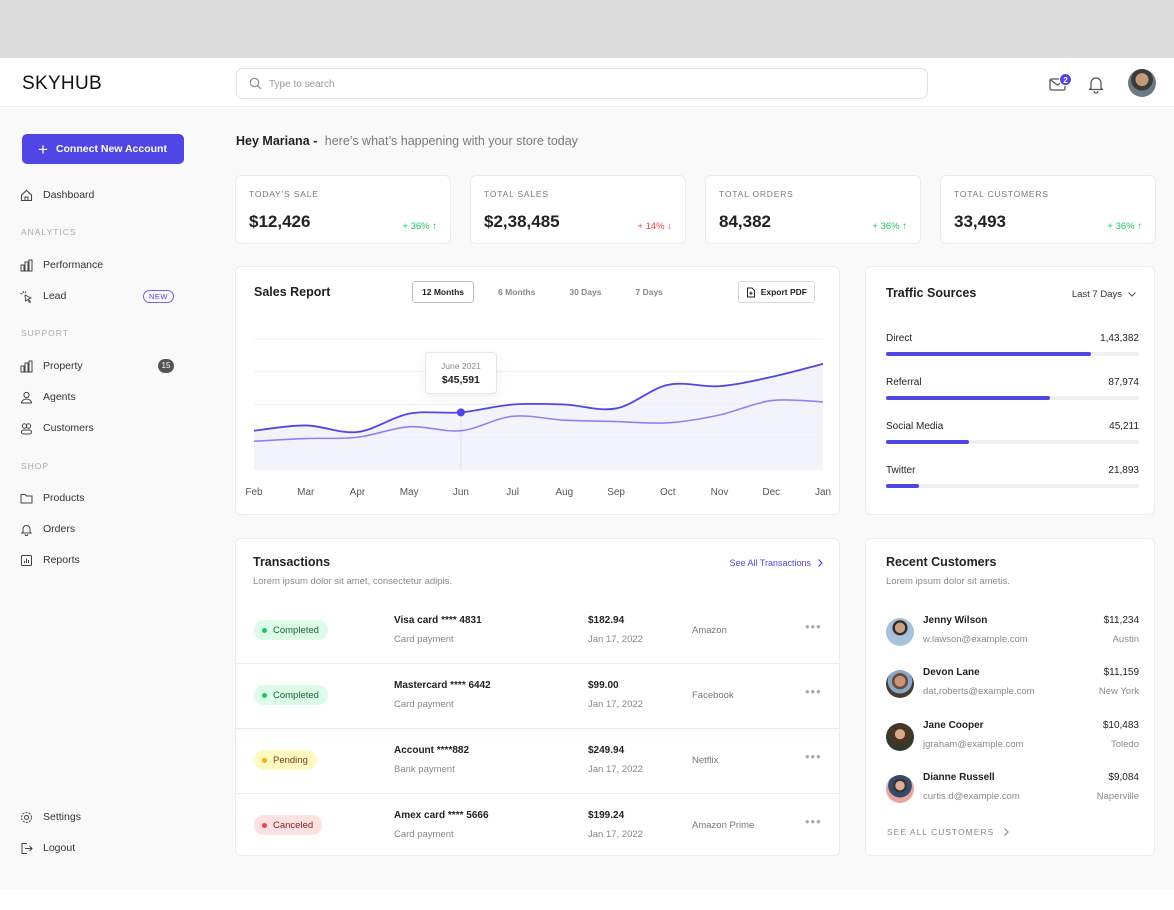  I want to click on sidebar-item-settings: Settings, so click(100, 817).